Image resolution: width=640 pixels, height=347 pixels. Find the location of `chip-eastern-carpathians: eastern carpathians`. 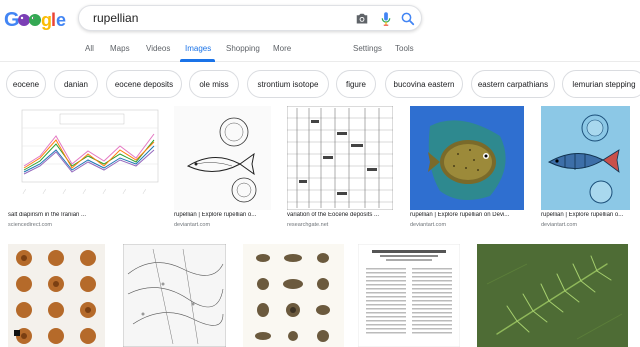

chip-eastern-carpathians: eastern carpathians is located at coordinates (513, 84).